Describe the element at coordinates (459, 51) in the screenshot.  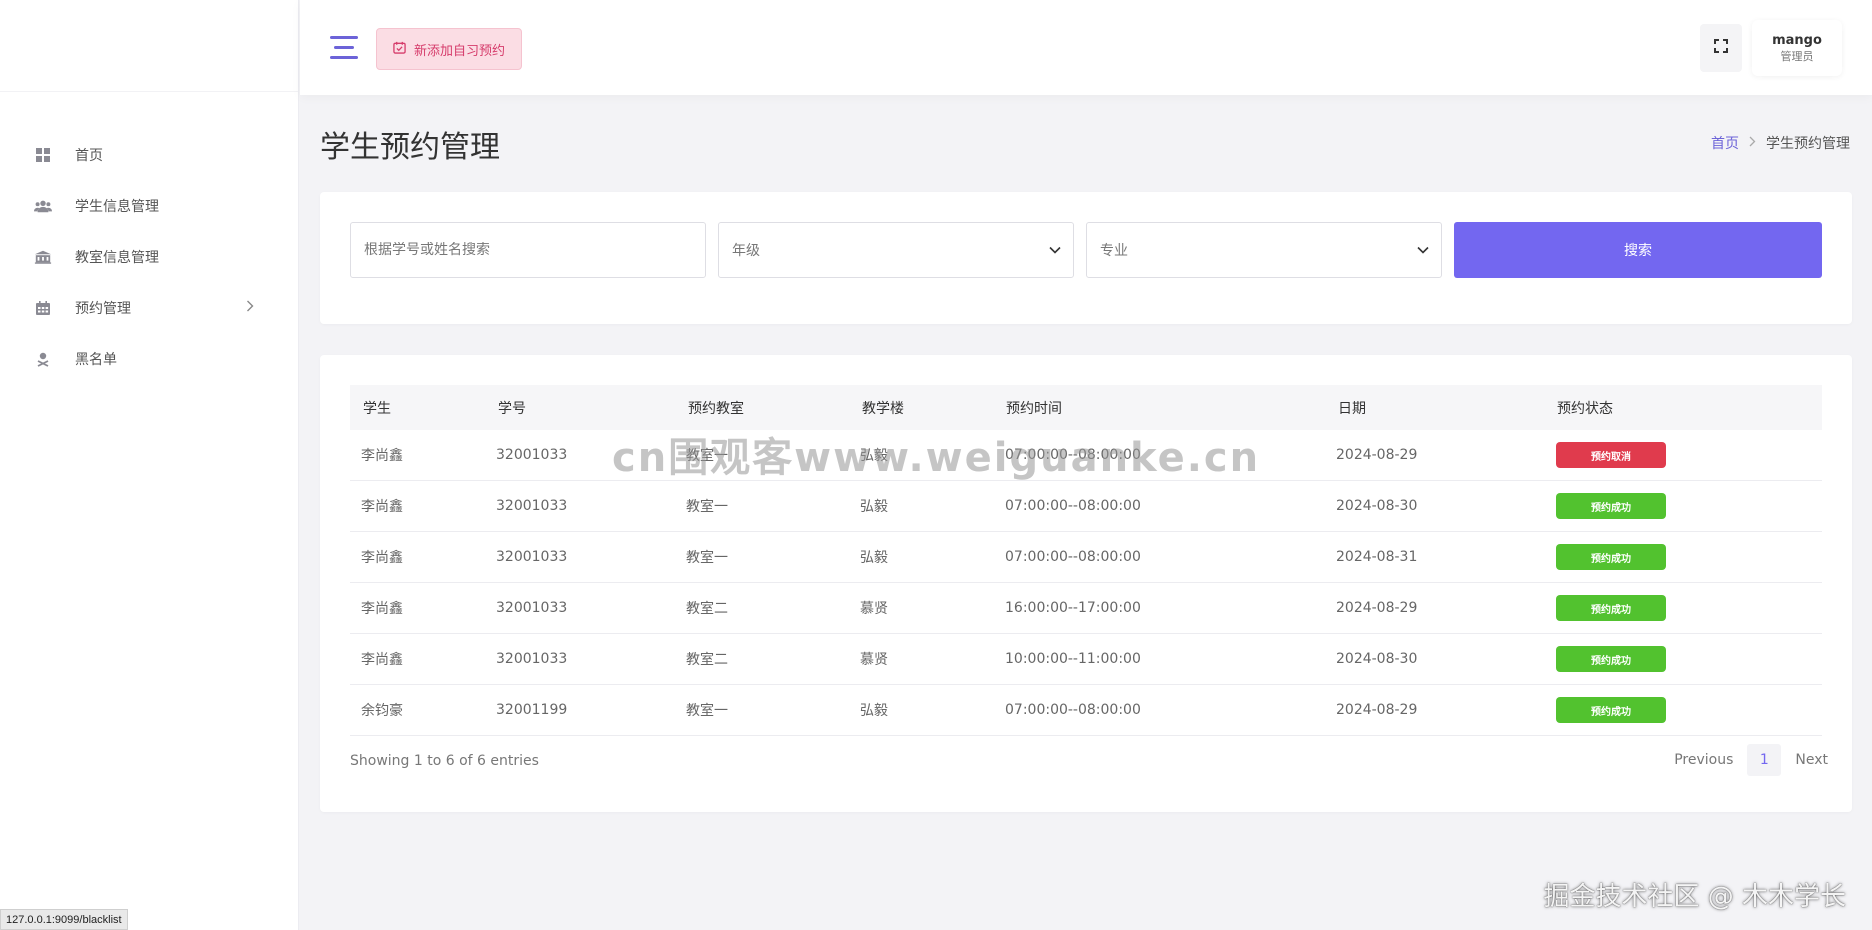
I see `add-reservation-label: 新添加自习预约` at that location.